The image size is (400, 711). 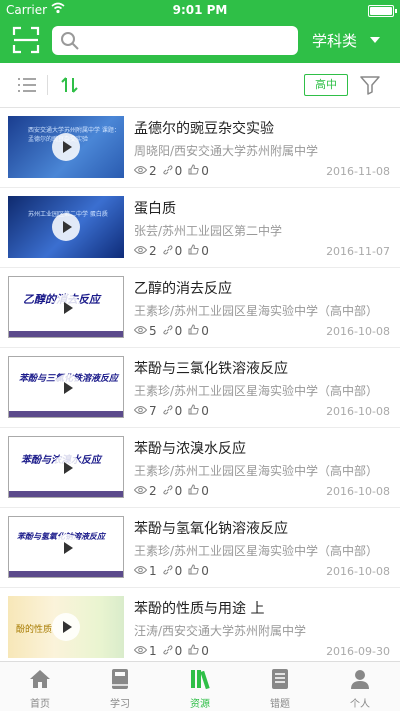 I want to click on status-time: 9:01 PM, so click(x=200, y=10).